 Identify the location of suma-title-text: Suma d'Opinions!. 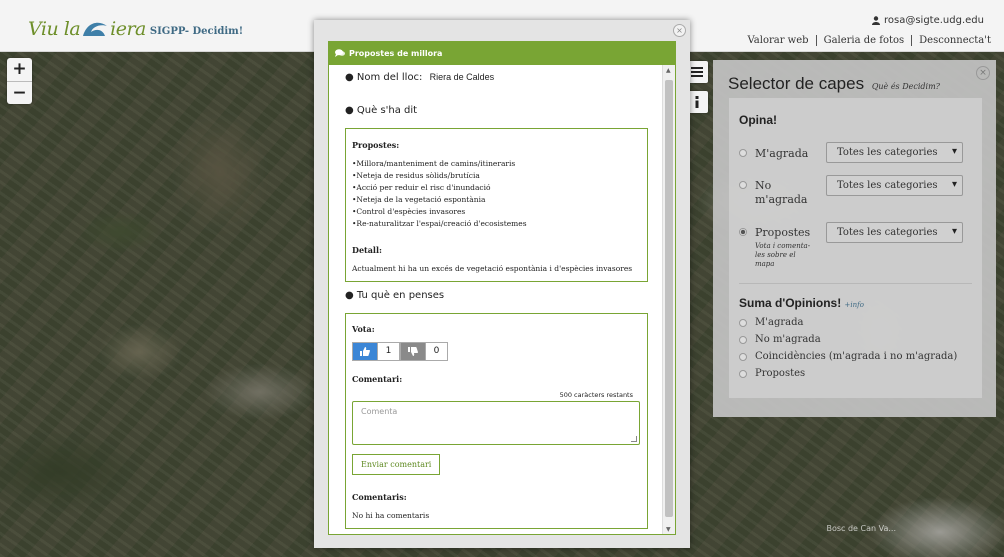
(790, 303).